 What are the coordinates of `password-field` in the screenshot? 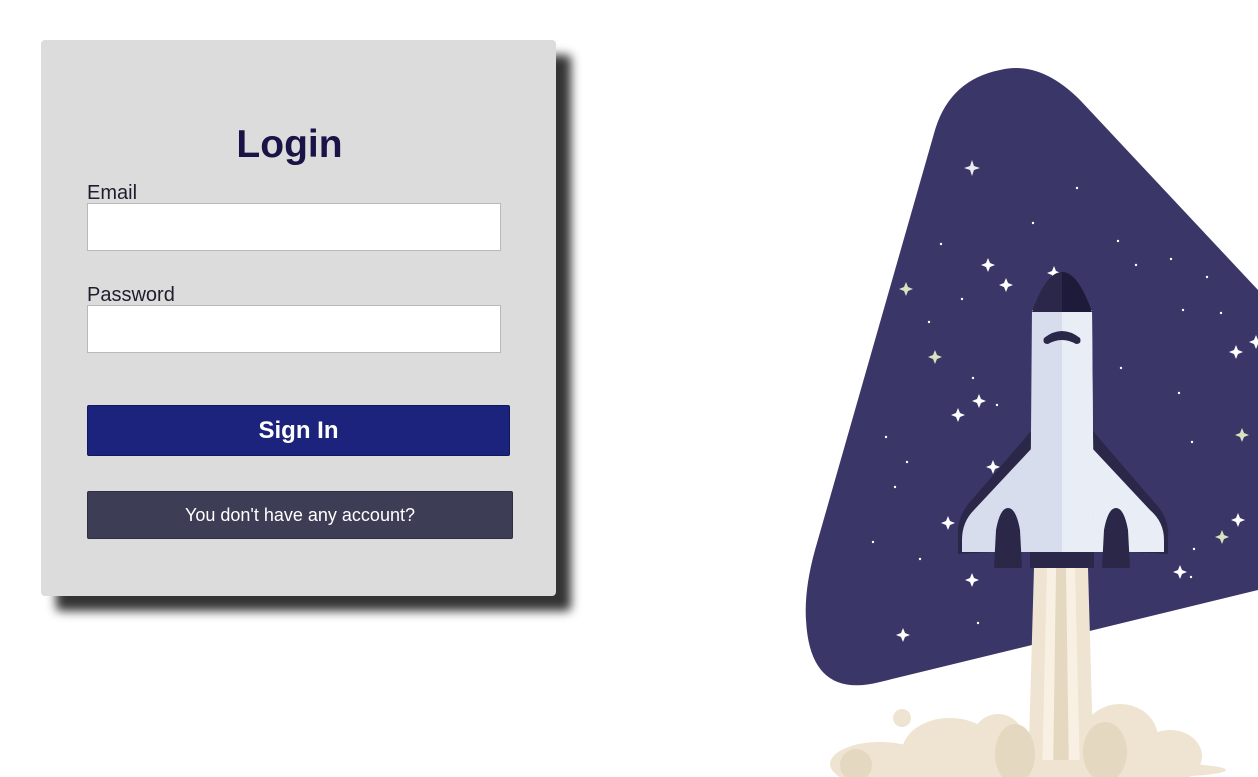 It's located at (294, 329).